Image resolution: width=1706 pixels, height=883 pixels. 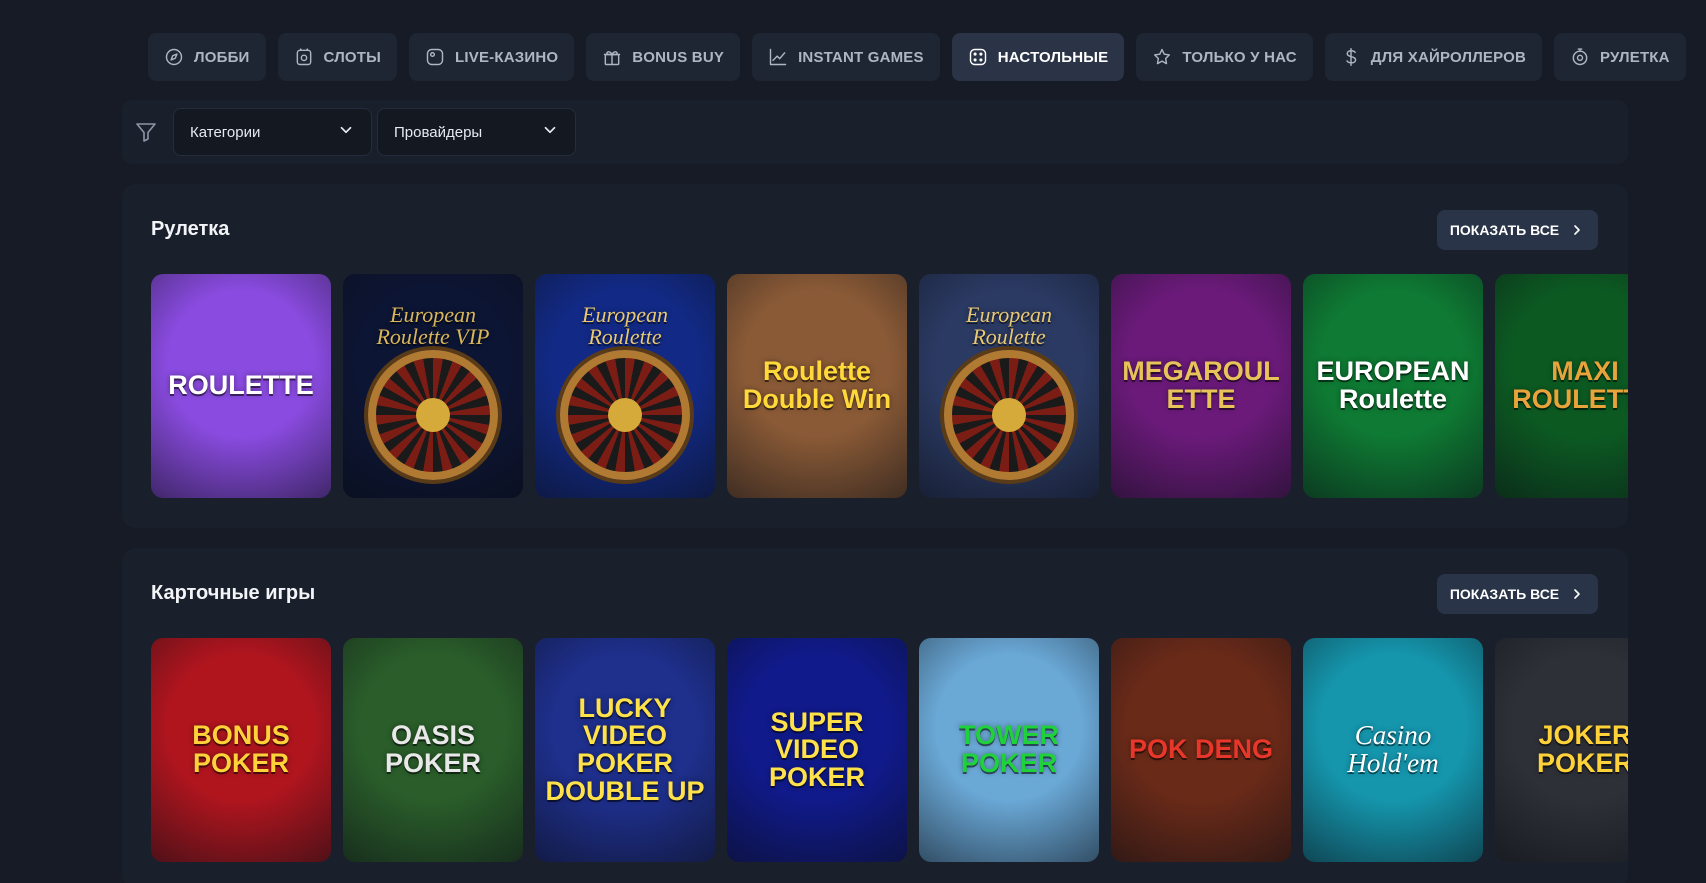 I want to click on game-card: SUPER VIDEO POKER, so click(x=817, y=750).